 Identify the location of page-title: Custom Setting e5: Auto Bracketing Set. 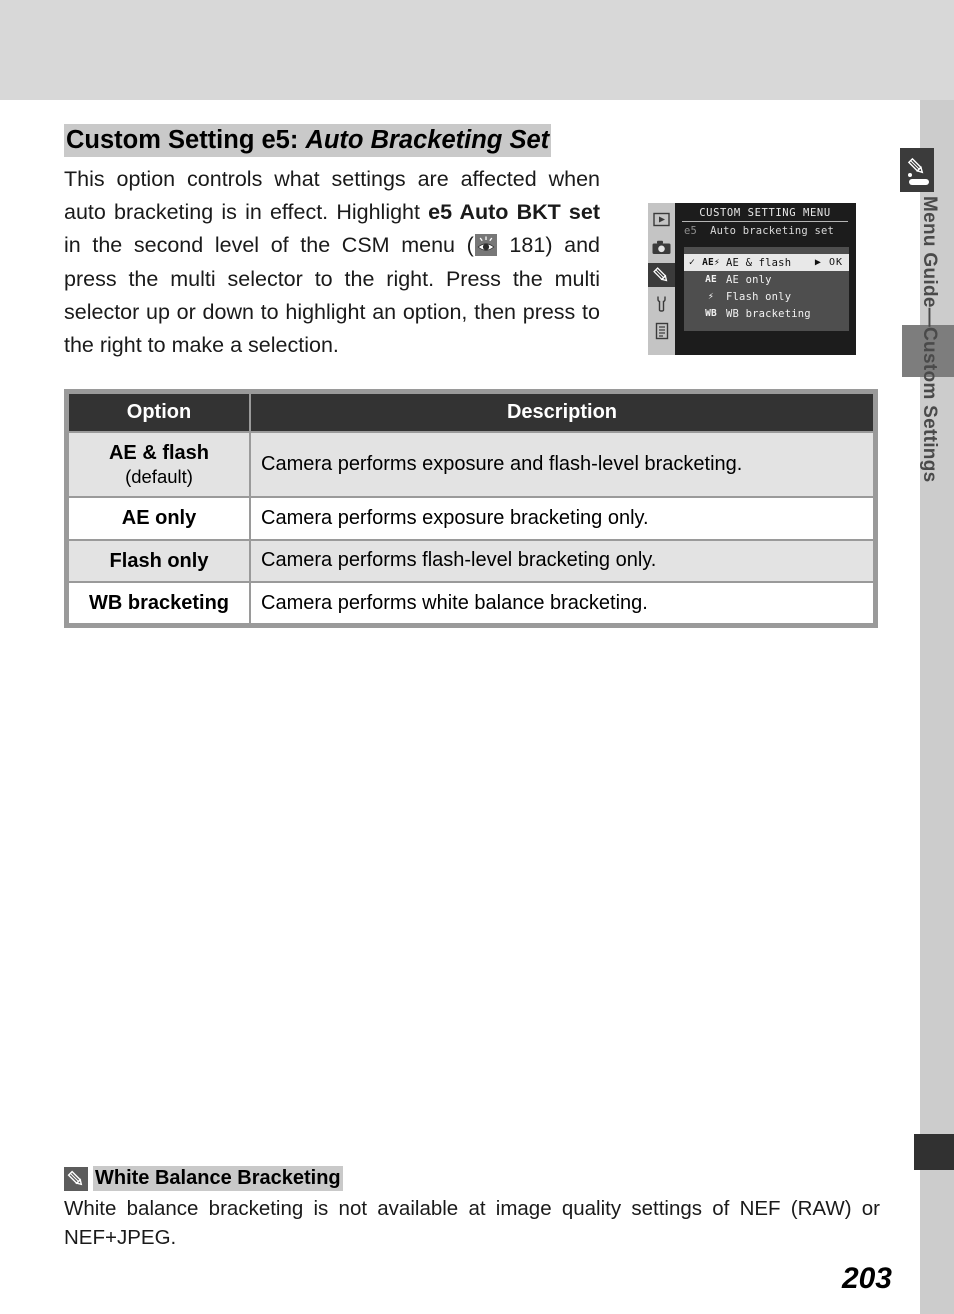
(308, 141).